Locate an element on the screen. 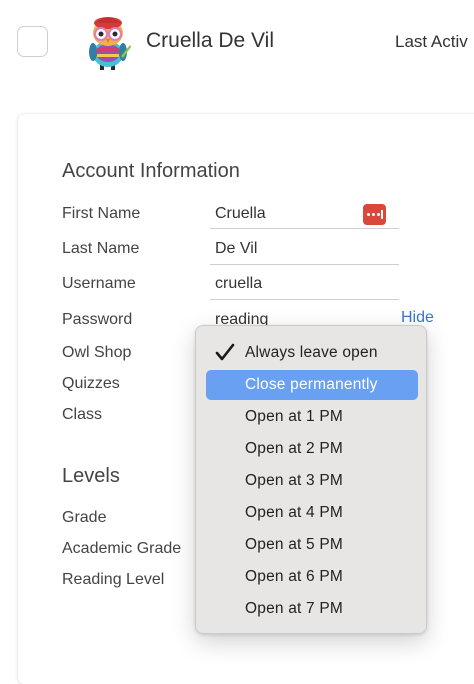  menu-item-open-at-3pm: Open at 3 PM is located at coordinates (312, 481).